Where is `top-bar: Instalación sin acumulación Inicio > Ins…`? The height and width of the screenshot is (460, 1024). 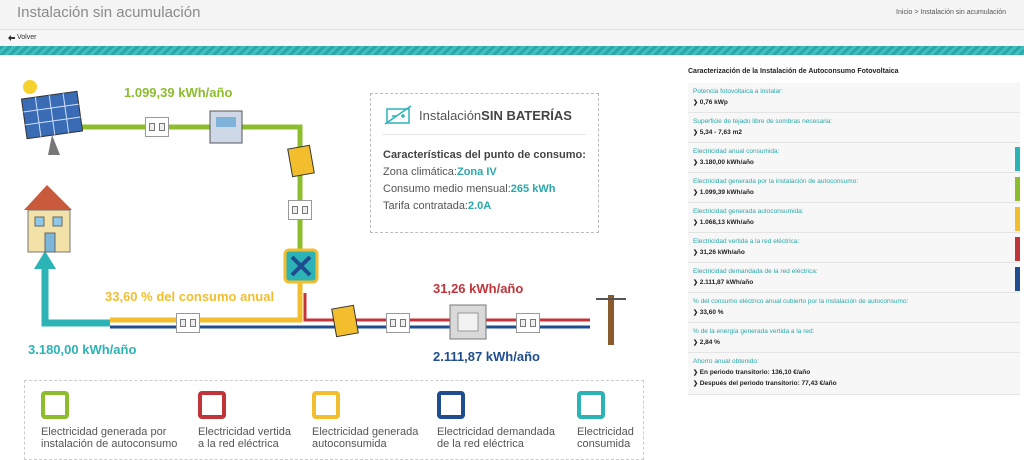 top-bar: Instalación sin acumulación Inicio > Ins… is located at coordinates (512, 15).